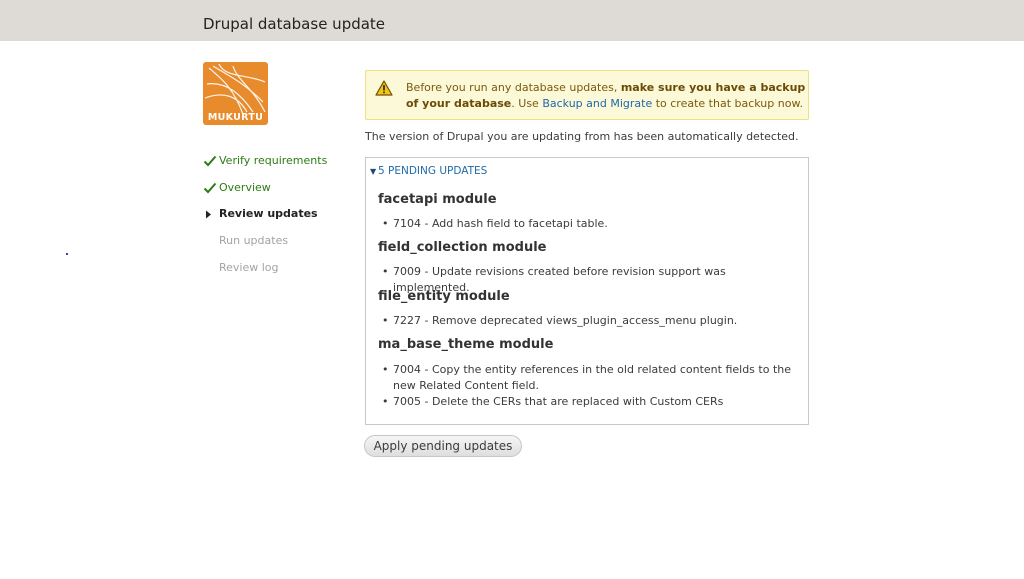  I want to click on task-review-updates: Review updates, so click(265, 218).